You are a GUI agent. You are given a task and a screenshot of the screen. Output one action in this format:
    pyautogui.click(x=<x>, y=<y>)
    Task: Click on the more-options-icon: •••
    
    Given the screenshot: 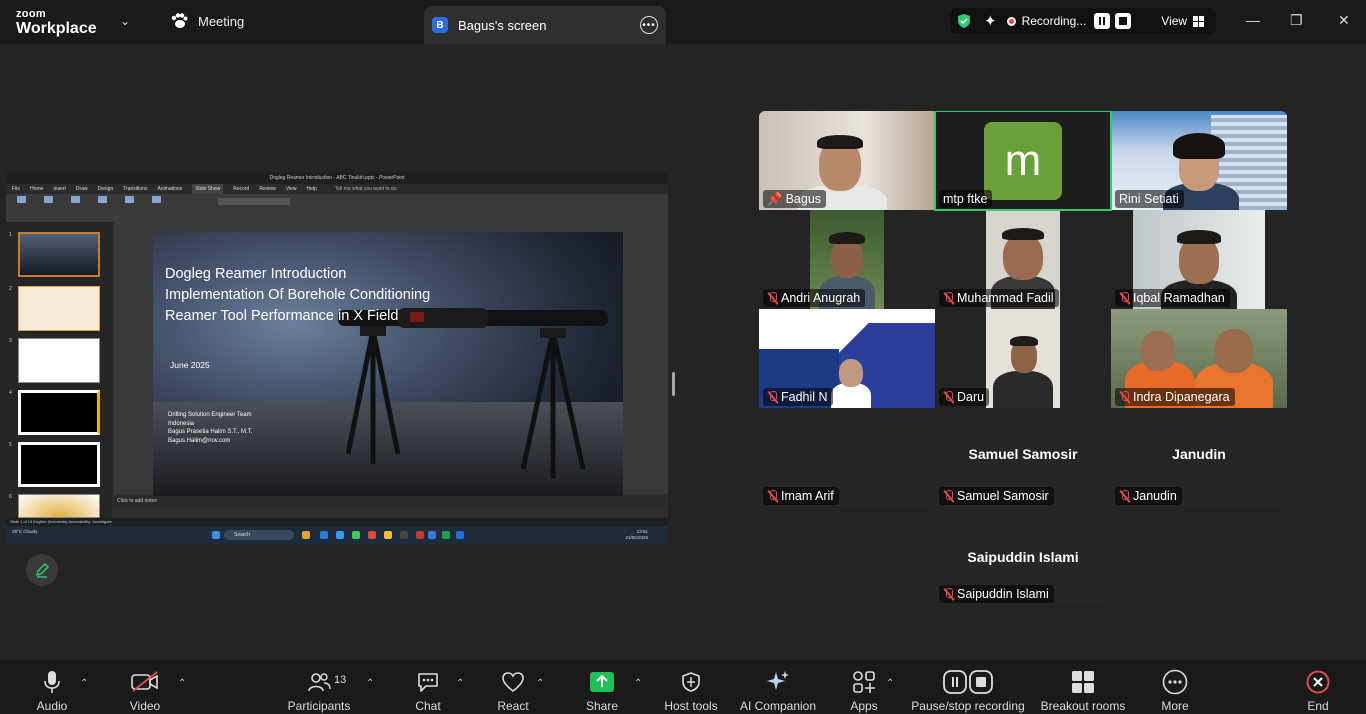 What is the action you would take?
    pyautogui.click(x=649, y=25)
    